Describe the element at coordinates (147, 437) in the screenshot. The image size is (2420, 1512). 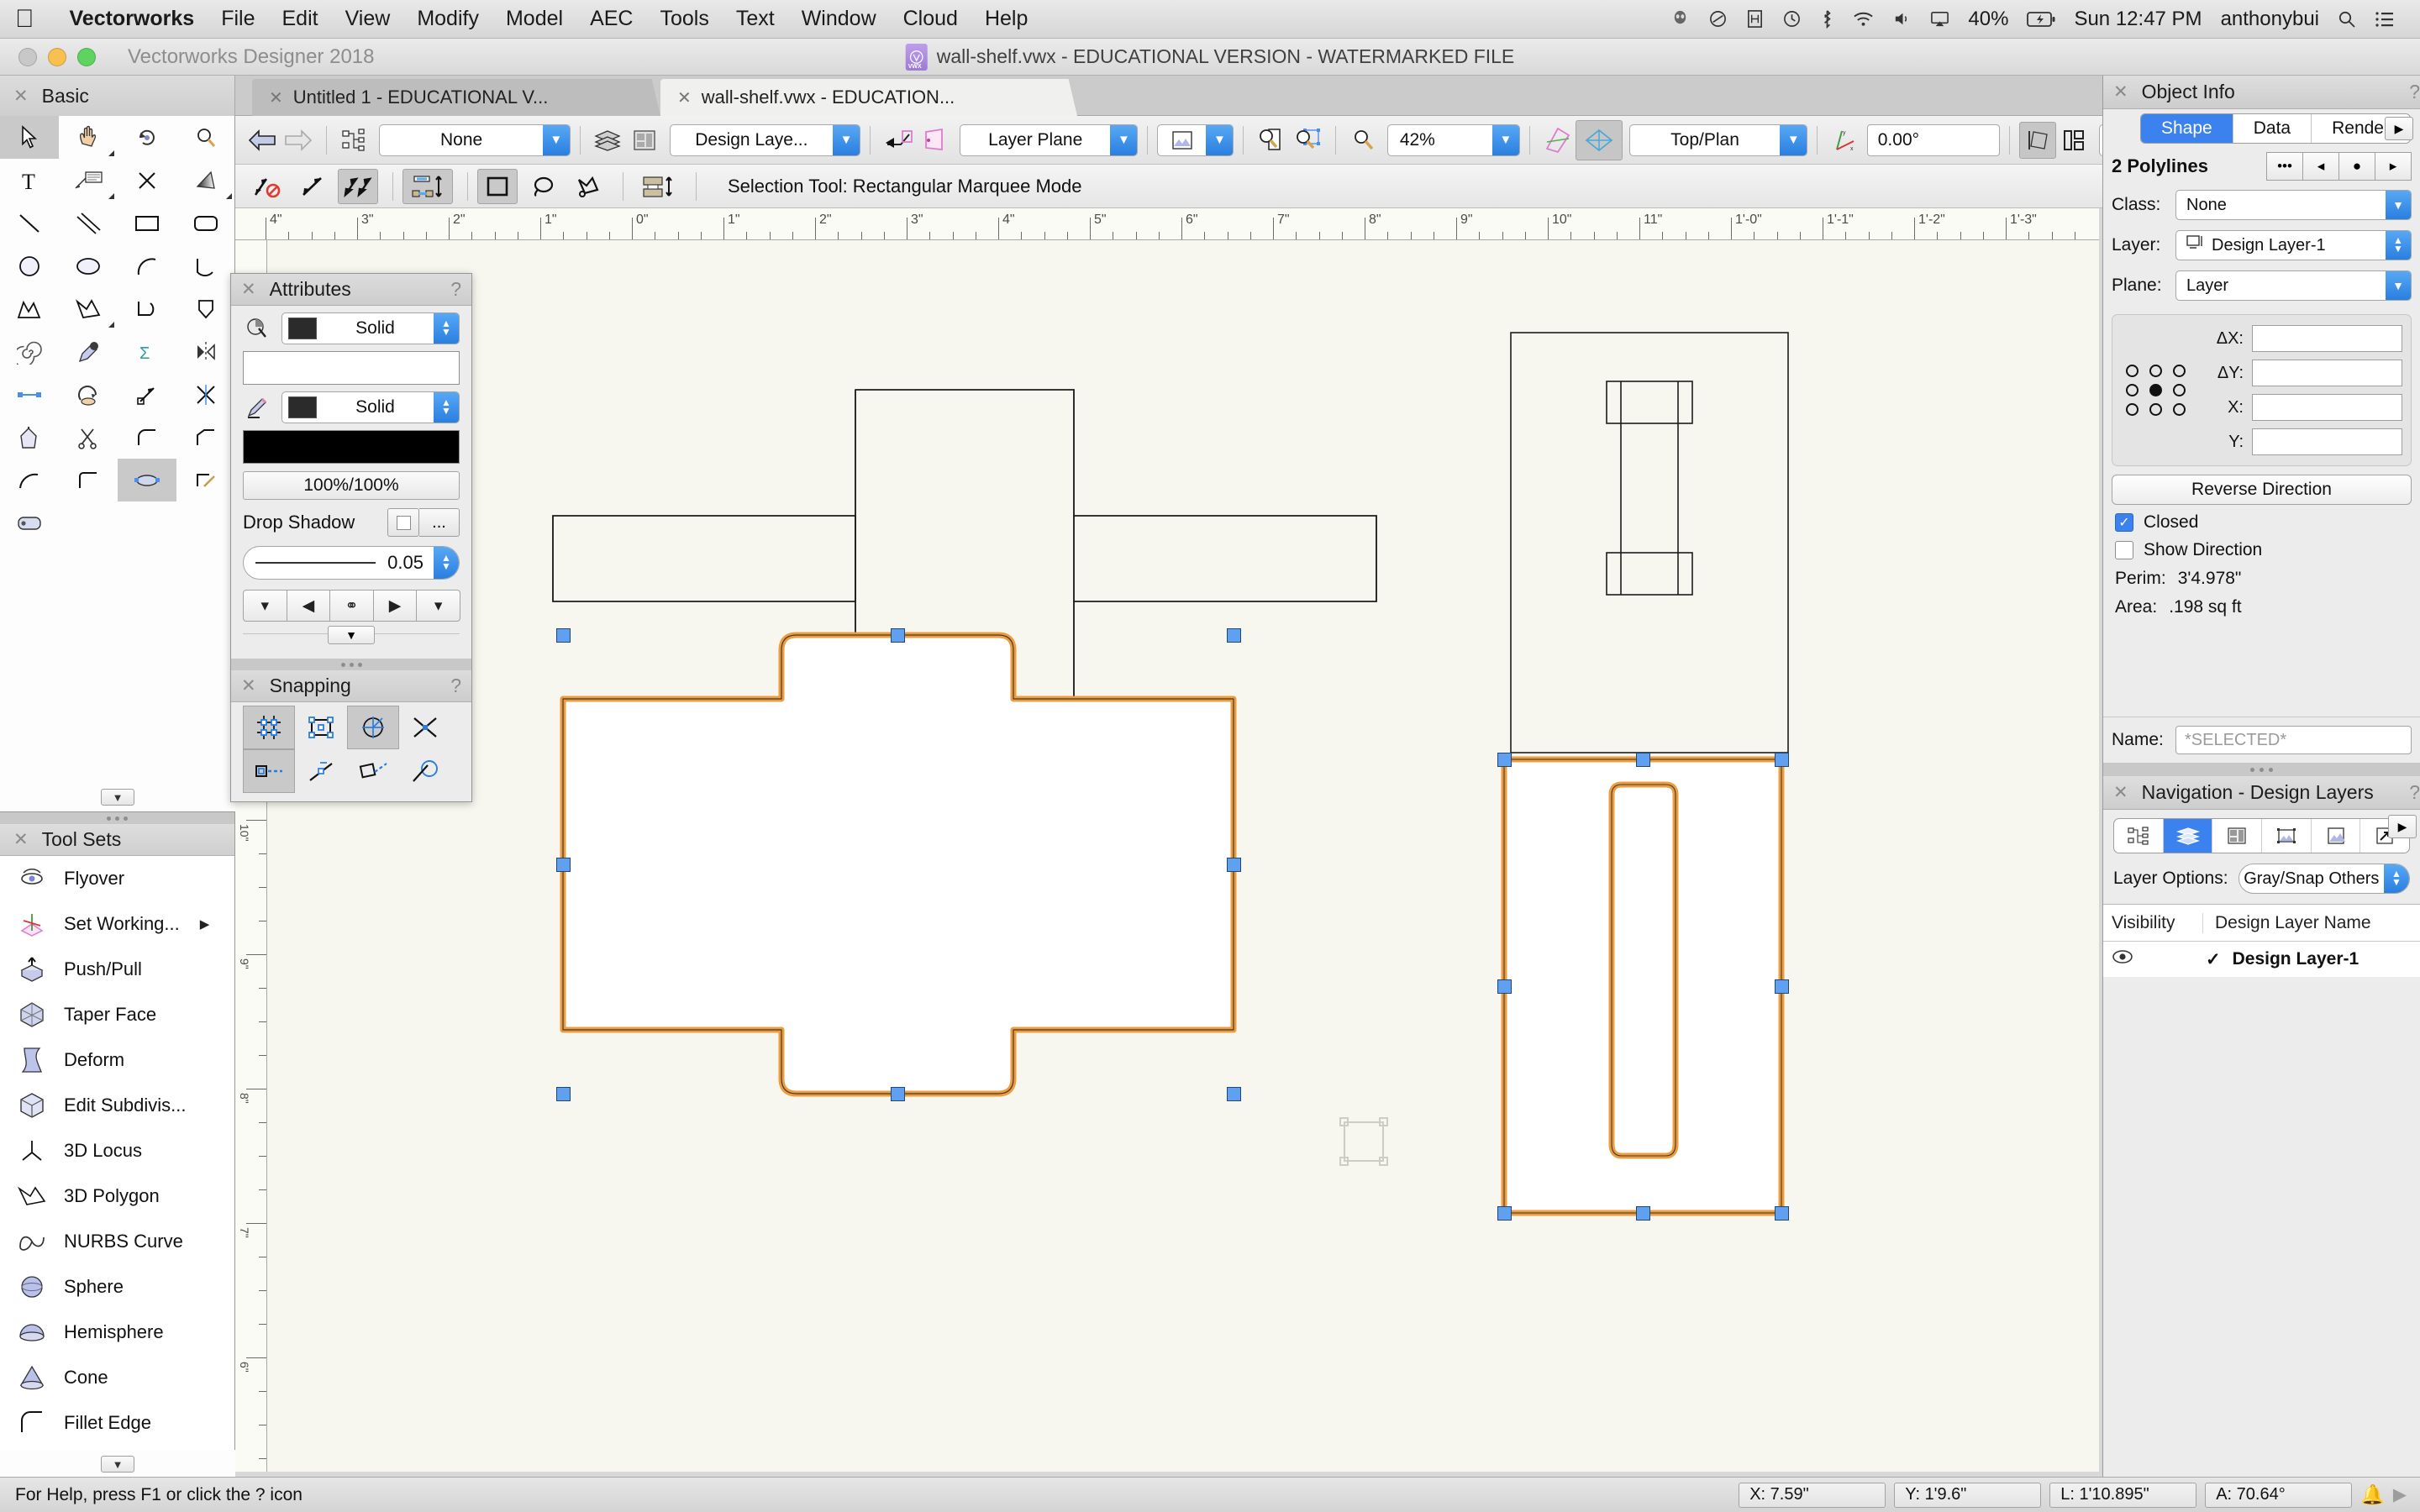
I see `fillet-tool-icon` at that location.